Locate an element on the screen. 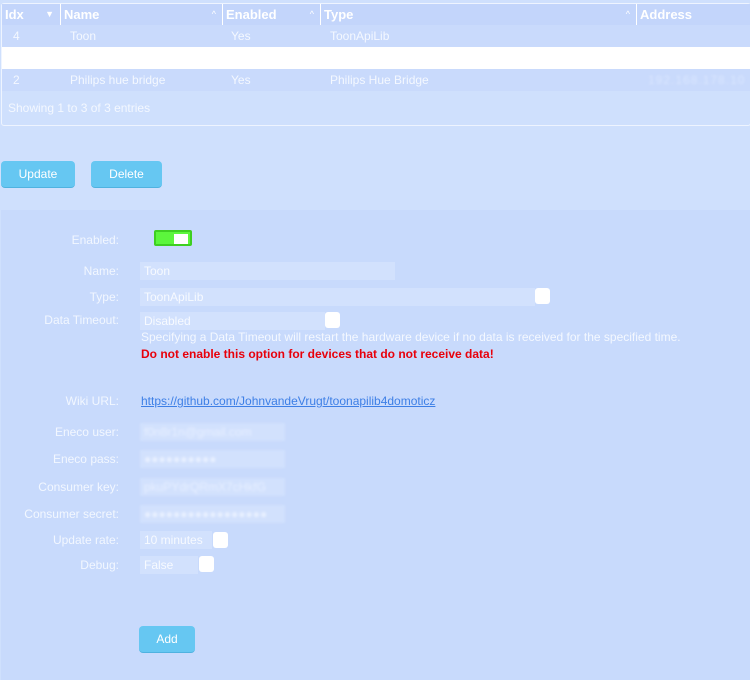 The height and width of the screenshot is (680, 750). column-header-label: Name is located at coordinates (82, 14).